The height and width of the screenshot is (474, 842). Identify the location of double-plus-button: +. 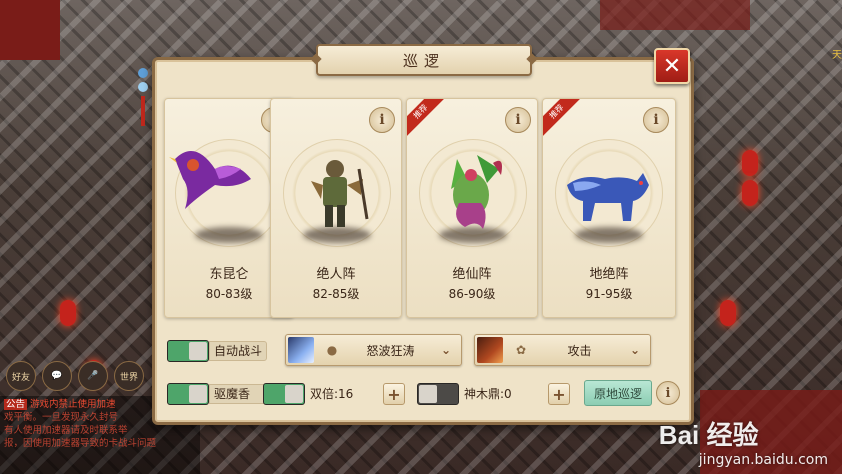
(394, 394).